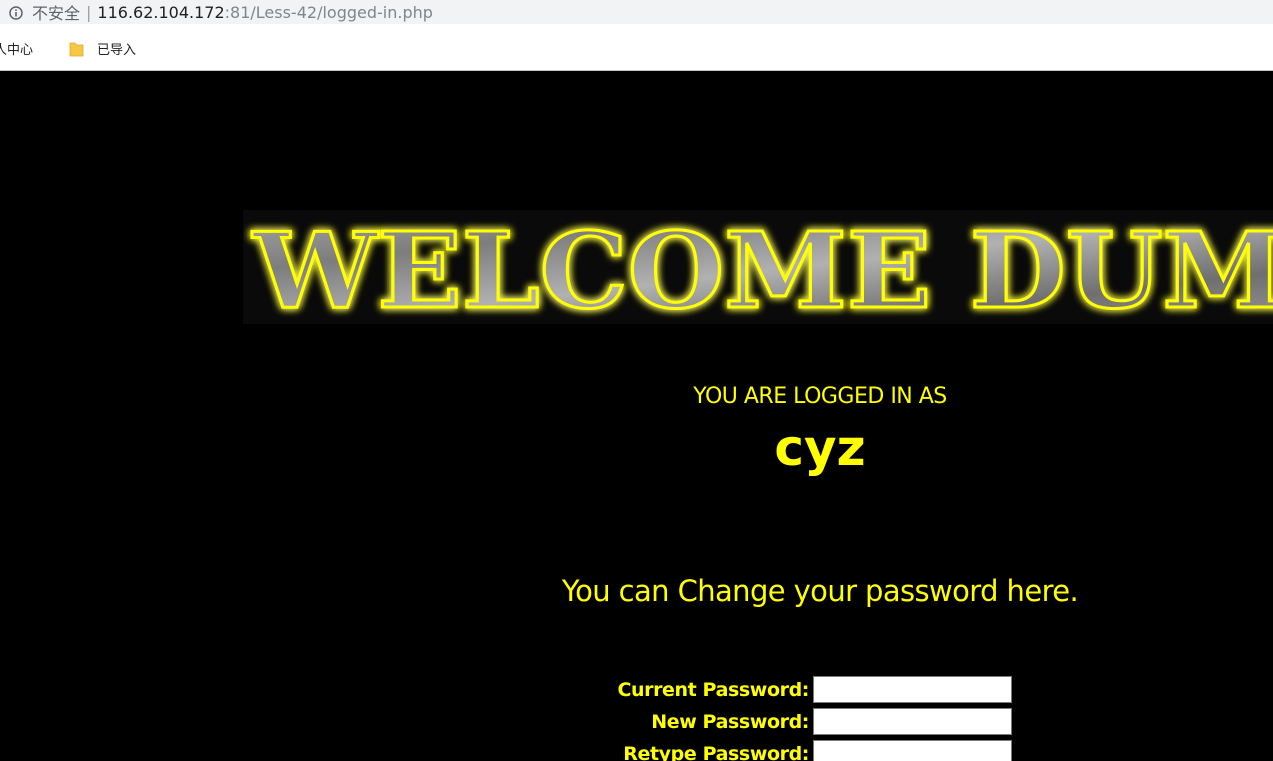 The image size is (1273, 761). I want to click on url-host: 116.62.104.172, so click(160, 12).